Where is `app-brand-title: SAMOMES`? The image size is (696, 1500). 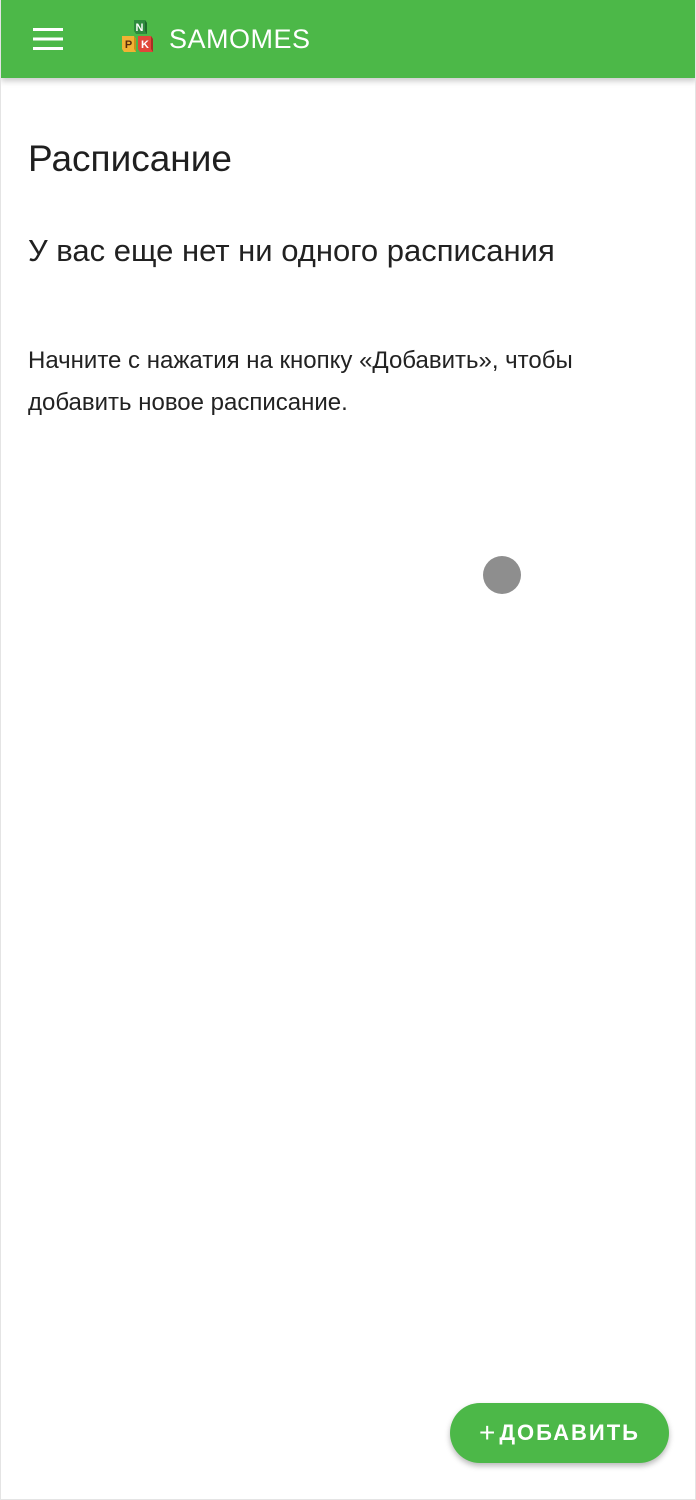 app-brand-title: SAMOMES is located at coordinates (240, 39).